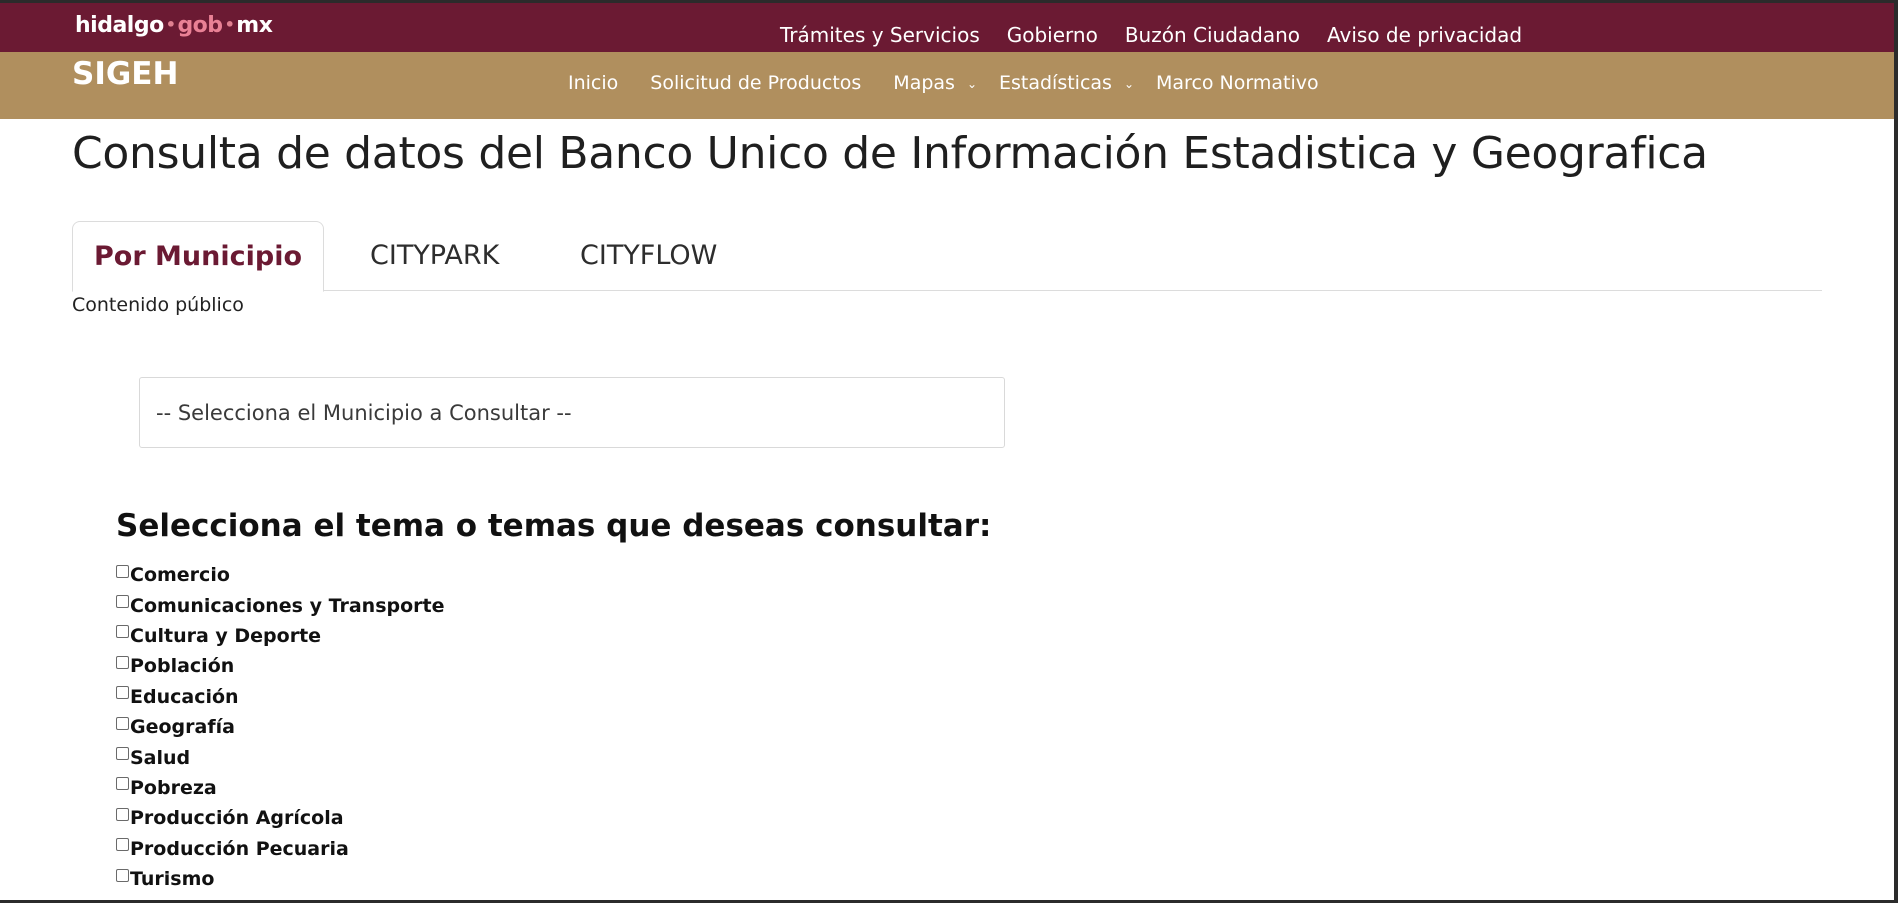  I want to click on brand-part-hidalgo: hidalgo, so click(119, 25).